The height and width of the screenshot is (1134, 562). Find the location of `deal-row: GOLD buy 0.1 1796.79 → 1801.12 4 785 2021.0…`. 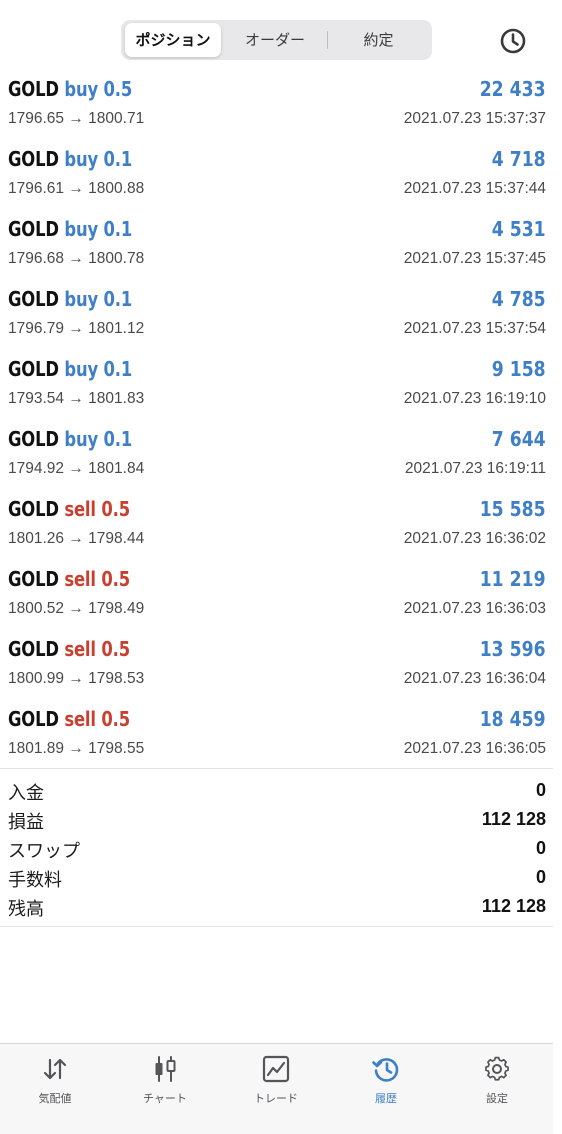

deal-row: GOLD buy 0.1 1796.79 → 1801.12 4 785 2021.0… is located at coordinates (276, 315).